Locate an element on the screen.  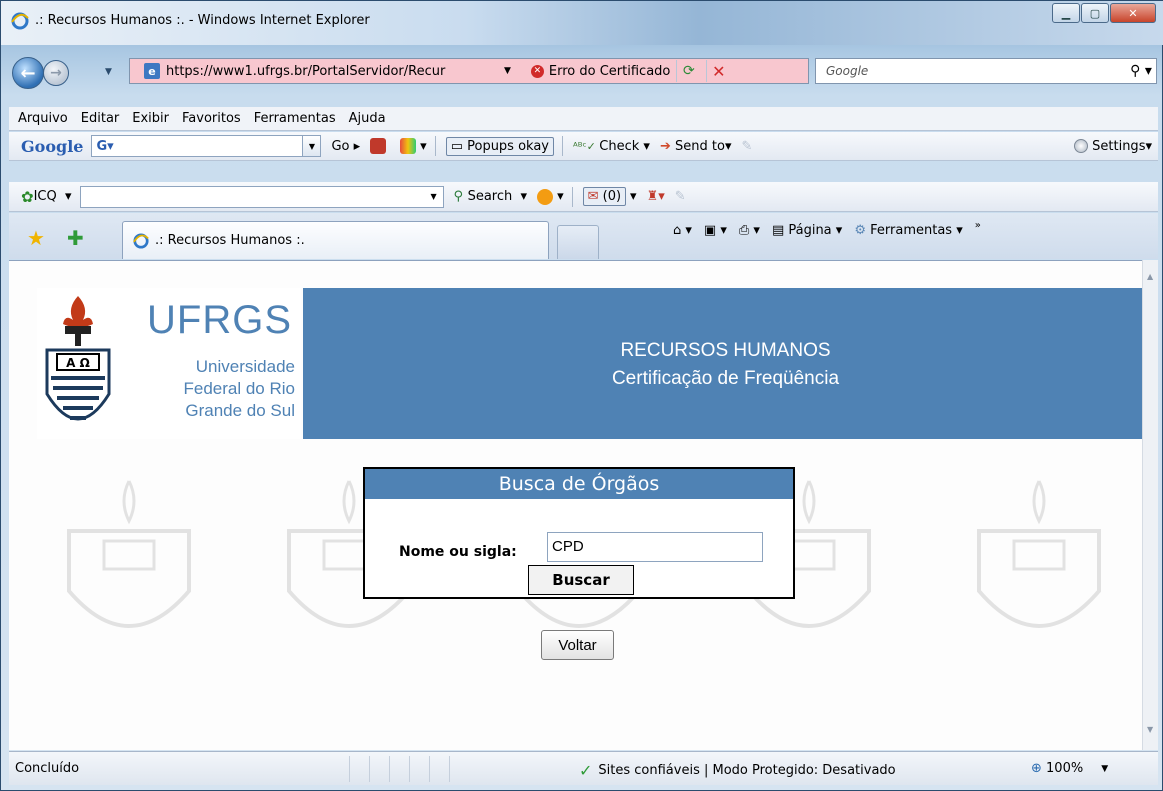
favorites-star-icon: ★ is located at coordinates (36, 238).